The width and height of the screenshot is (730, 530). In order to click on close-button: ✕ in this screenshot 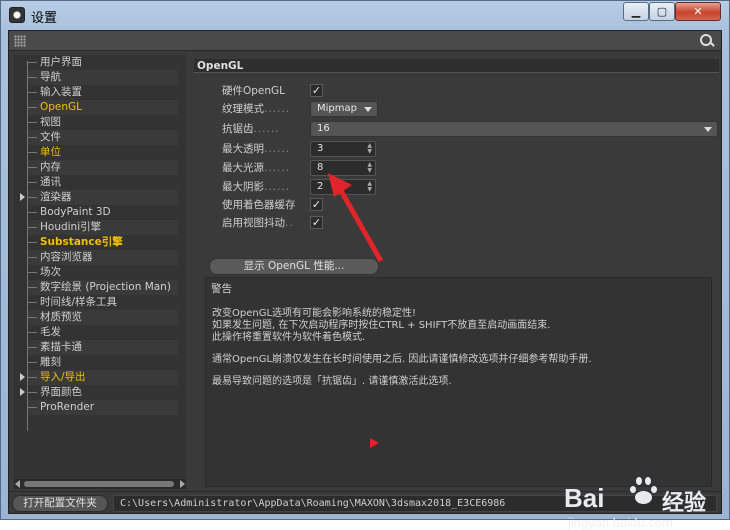, I will do `click(698, 11)`.